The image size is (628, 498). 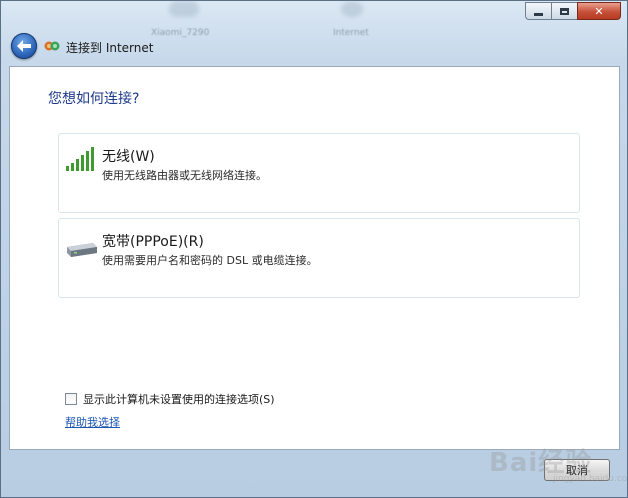 What do you see at coordinates (210, 260) in the screenshot?
I see `option-description: 使用需要用户名和密码的 DSL 或电缆连接。` at bounding box center [210, 260].